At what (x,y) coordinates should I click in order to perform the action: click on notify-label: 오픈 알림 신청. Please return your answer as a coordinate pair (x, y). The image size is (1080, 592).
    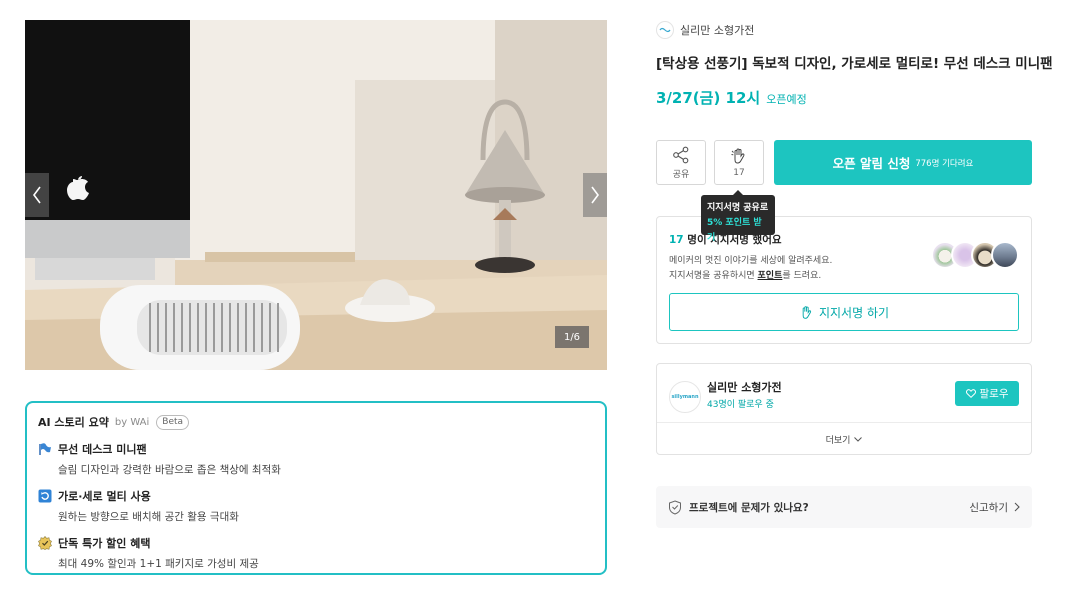
    Looking at the image, I should click on (871, 163).